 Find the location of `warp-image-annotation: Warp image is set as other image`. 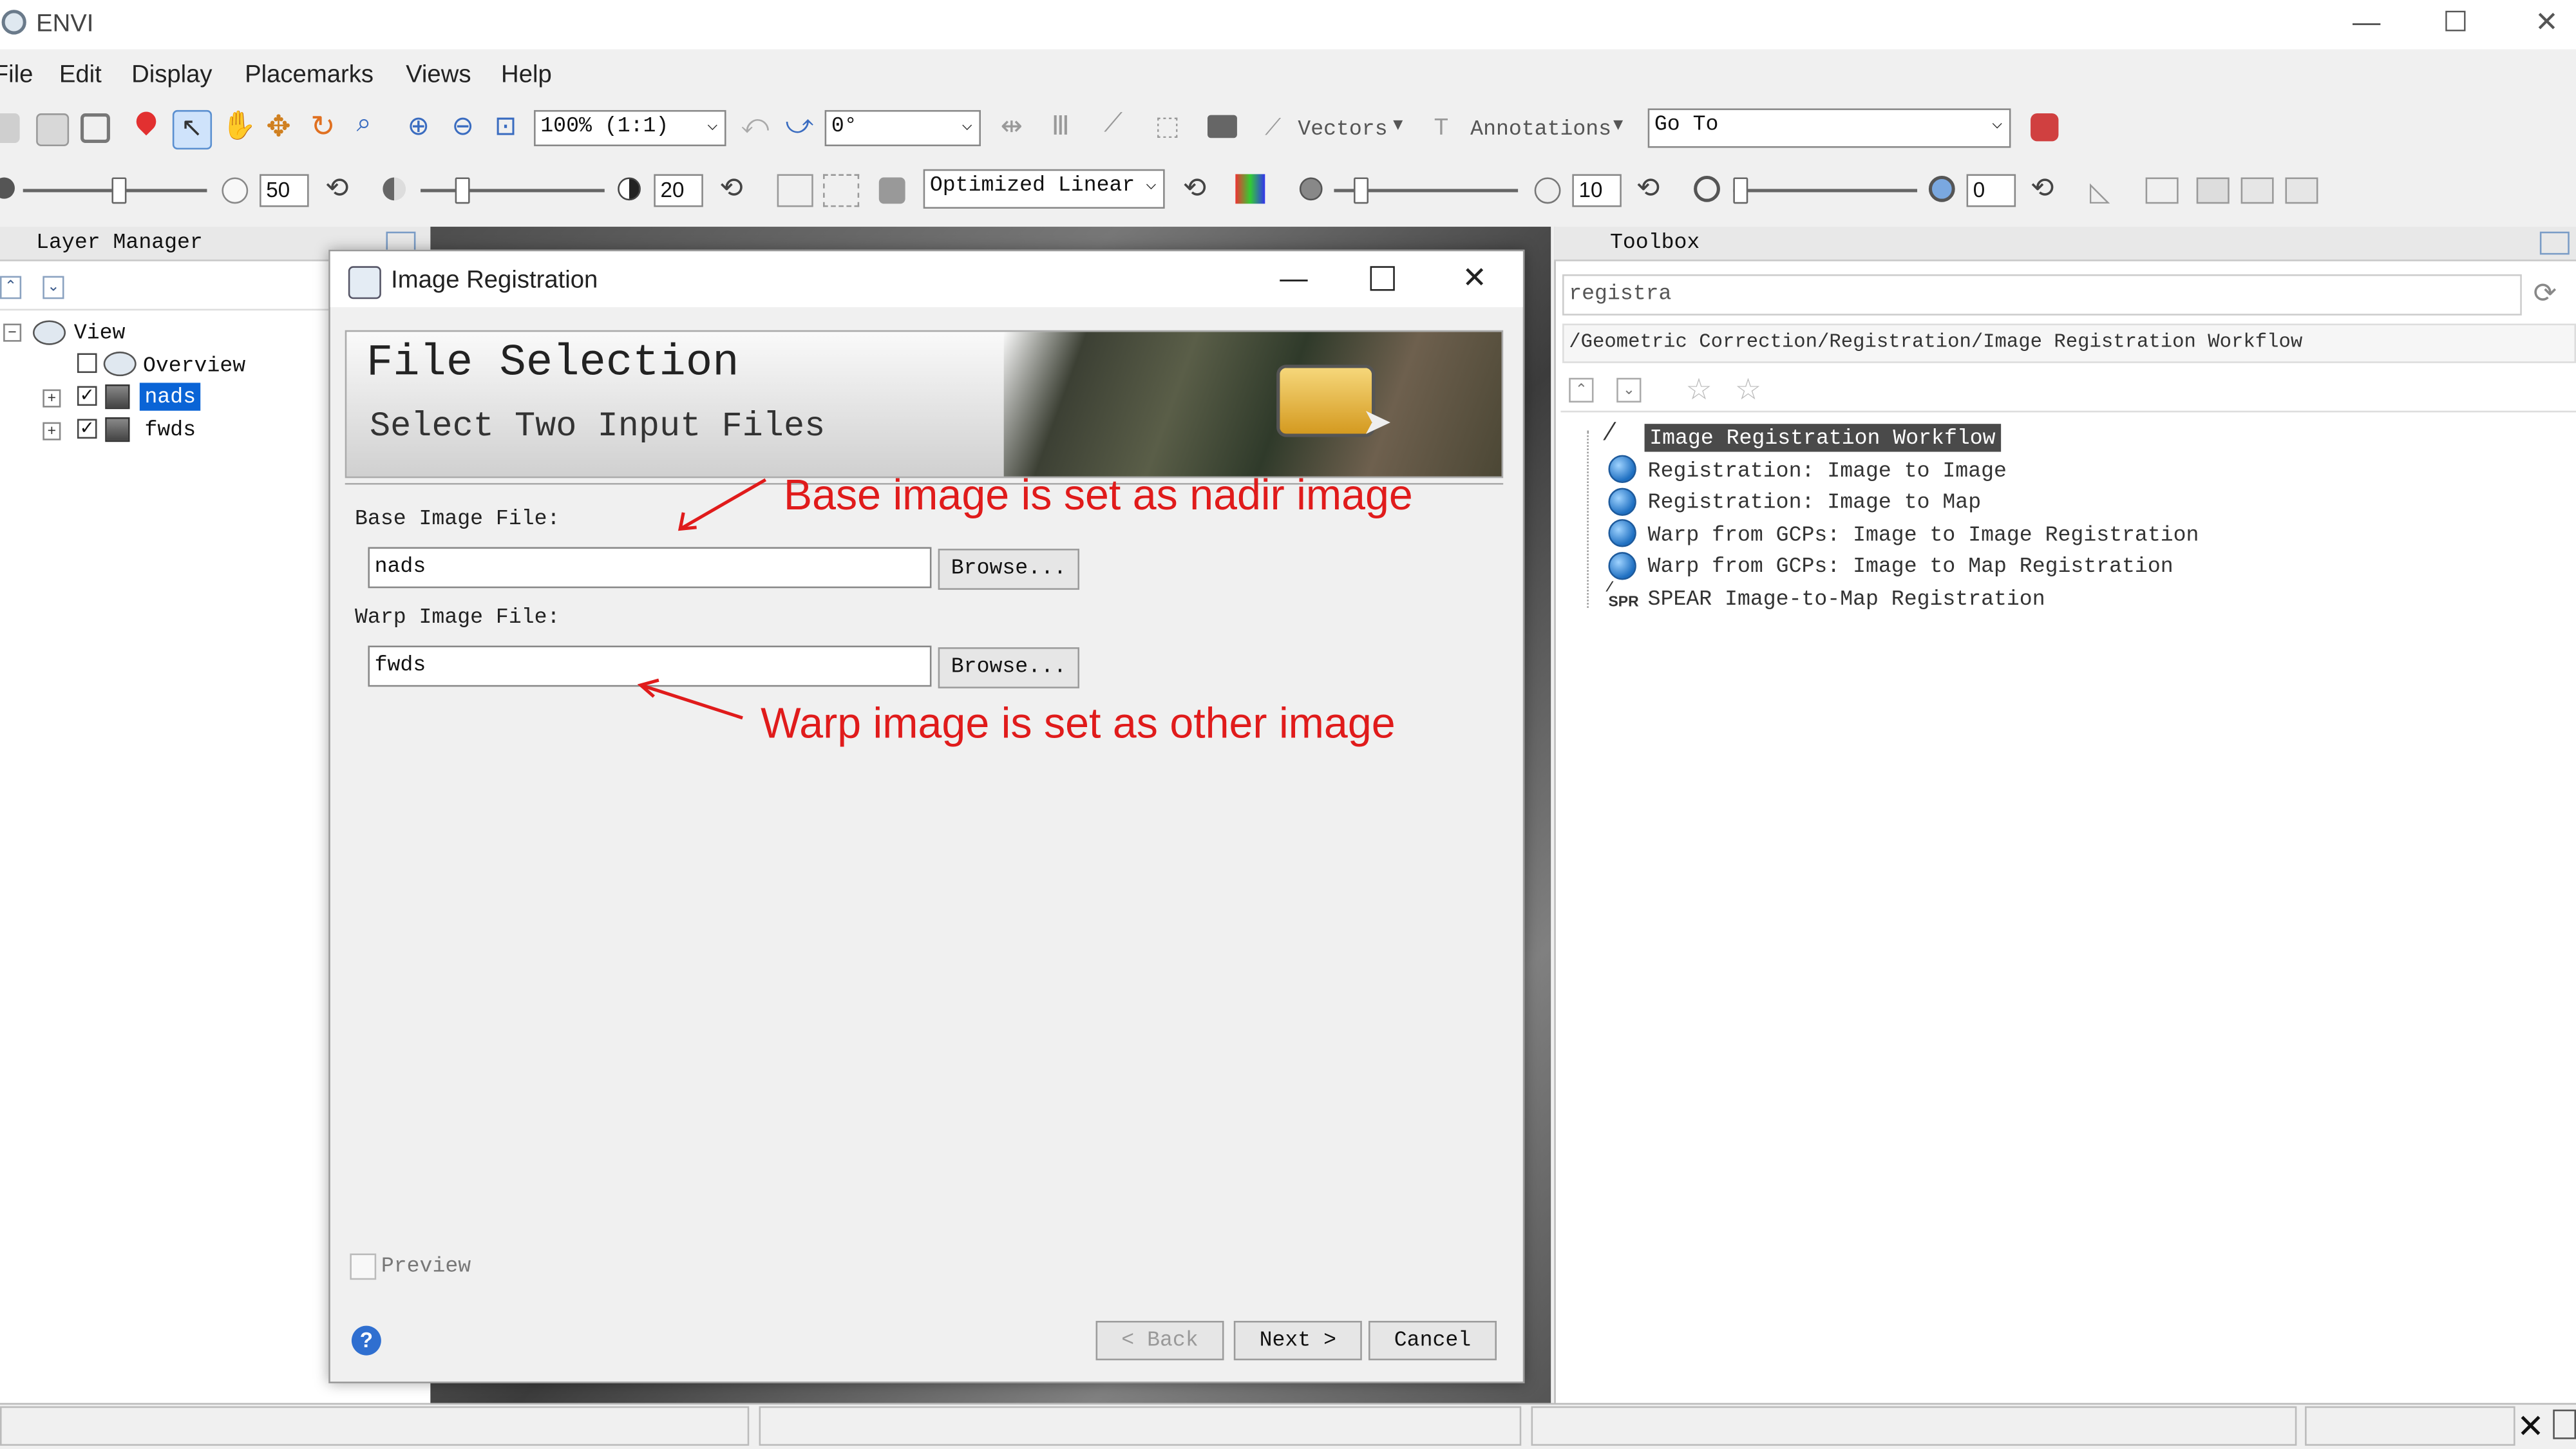

warp-image-annotation: Warp image is set as other image is located at coordinates (1078, 723).